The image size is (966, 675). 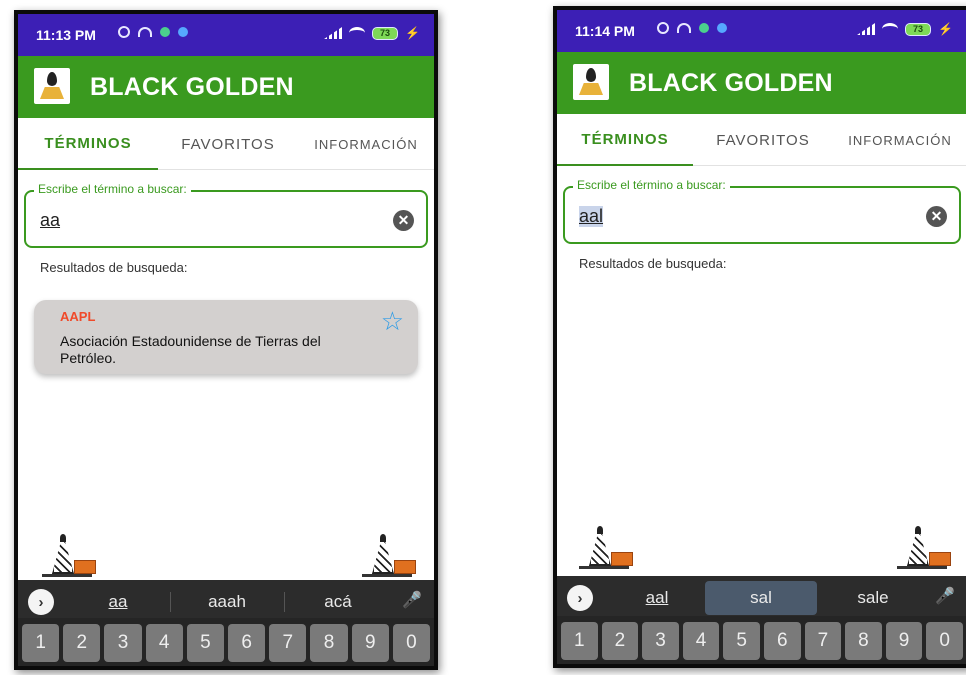 What do you see at coordinates (66, 35) in the screenshot?
I see `status-time: 11:13 PM` at bounding box center [66, 35].